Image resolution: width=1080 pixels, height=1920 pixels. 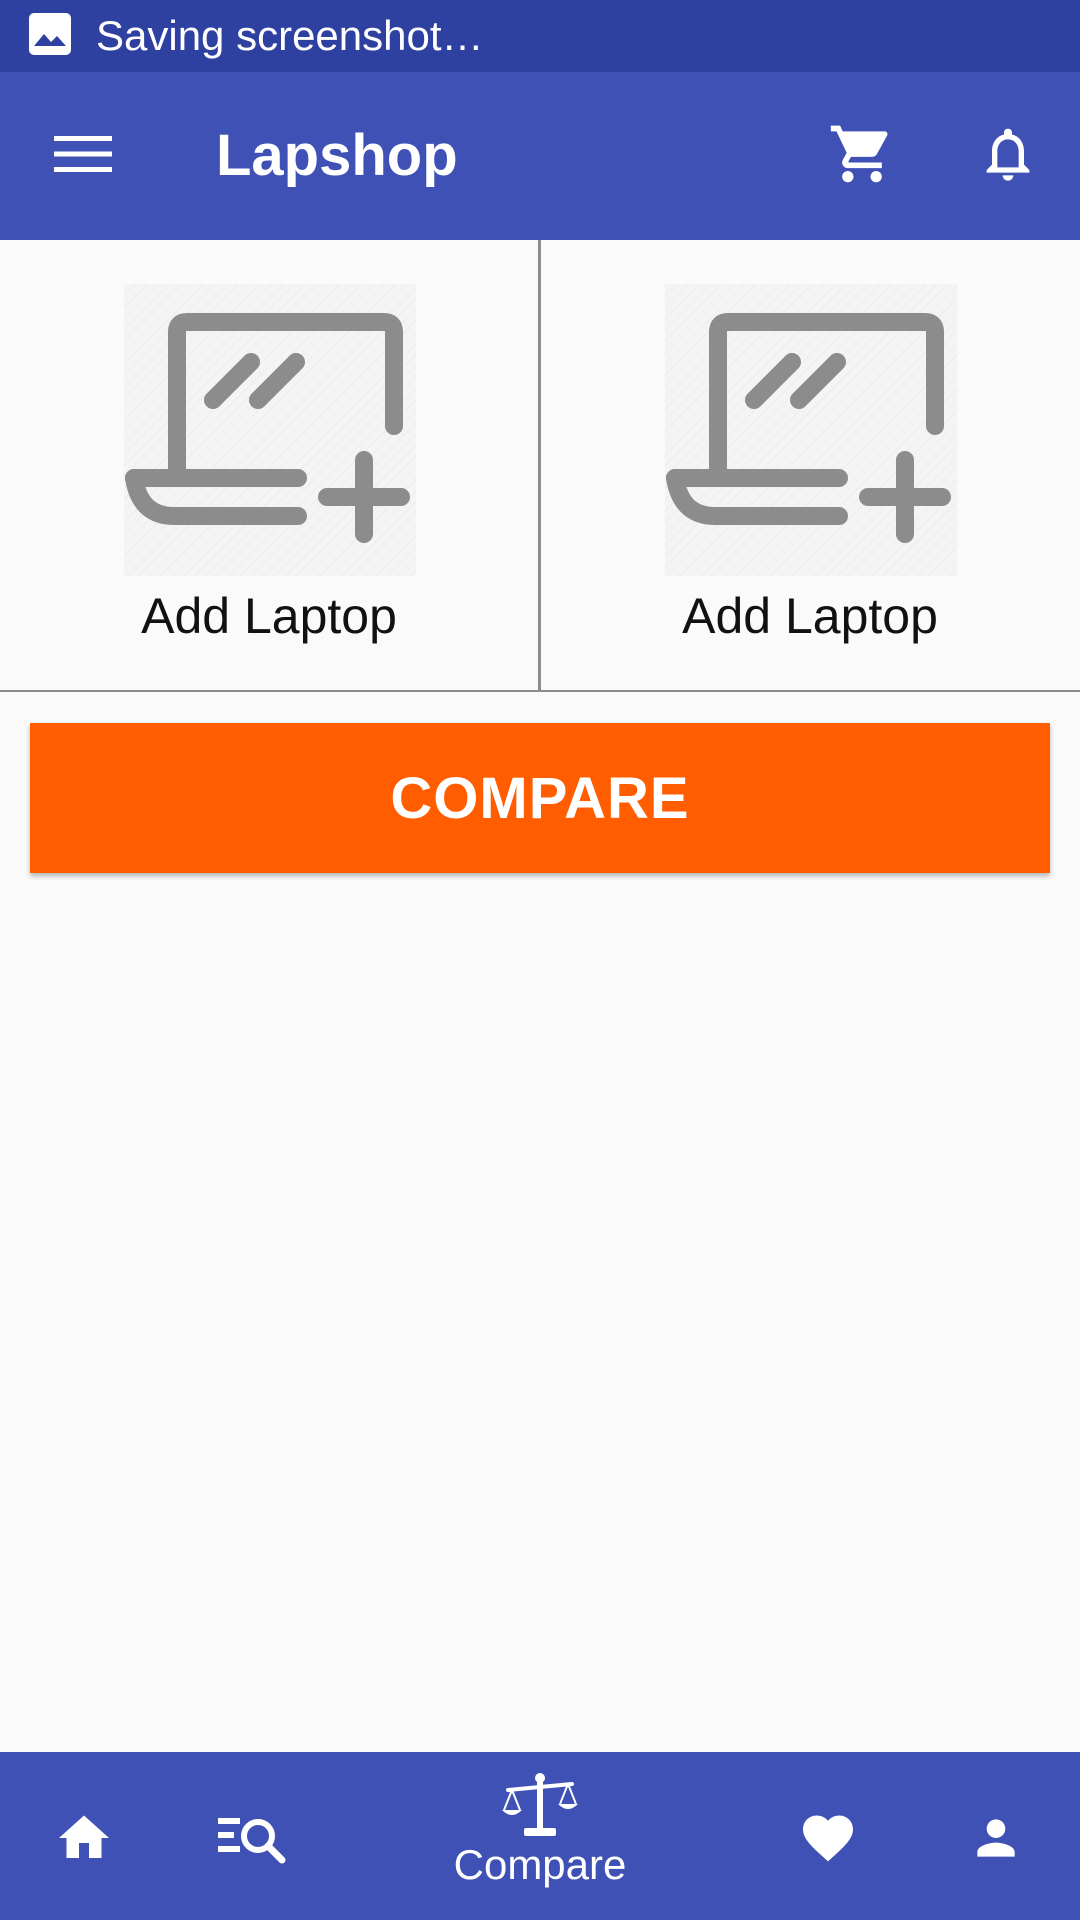 I want to click on compare-slot-1: Add Laptop, so click(x=269, y=465).